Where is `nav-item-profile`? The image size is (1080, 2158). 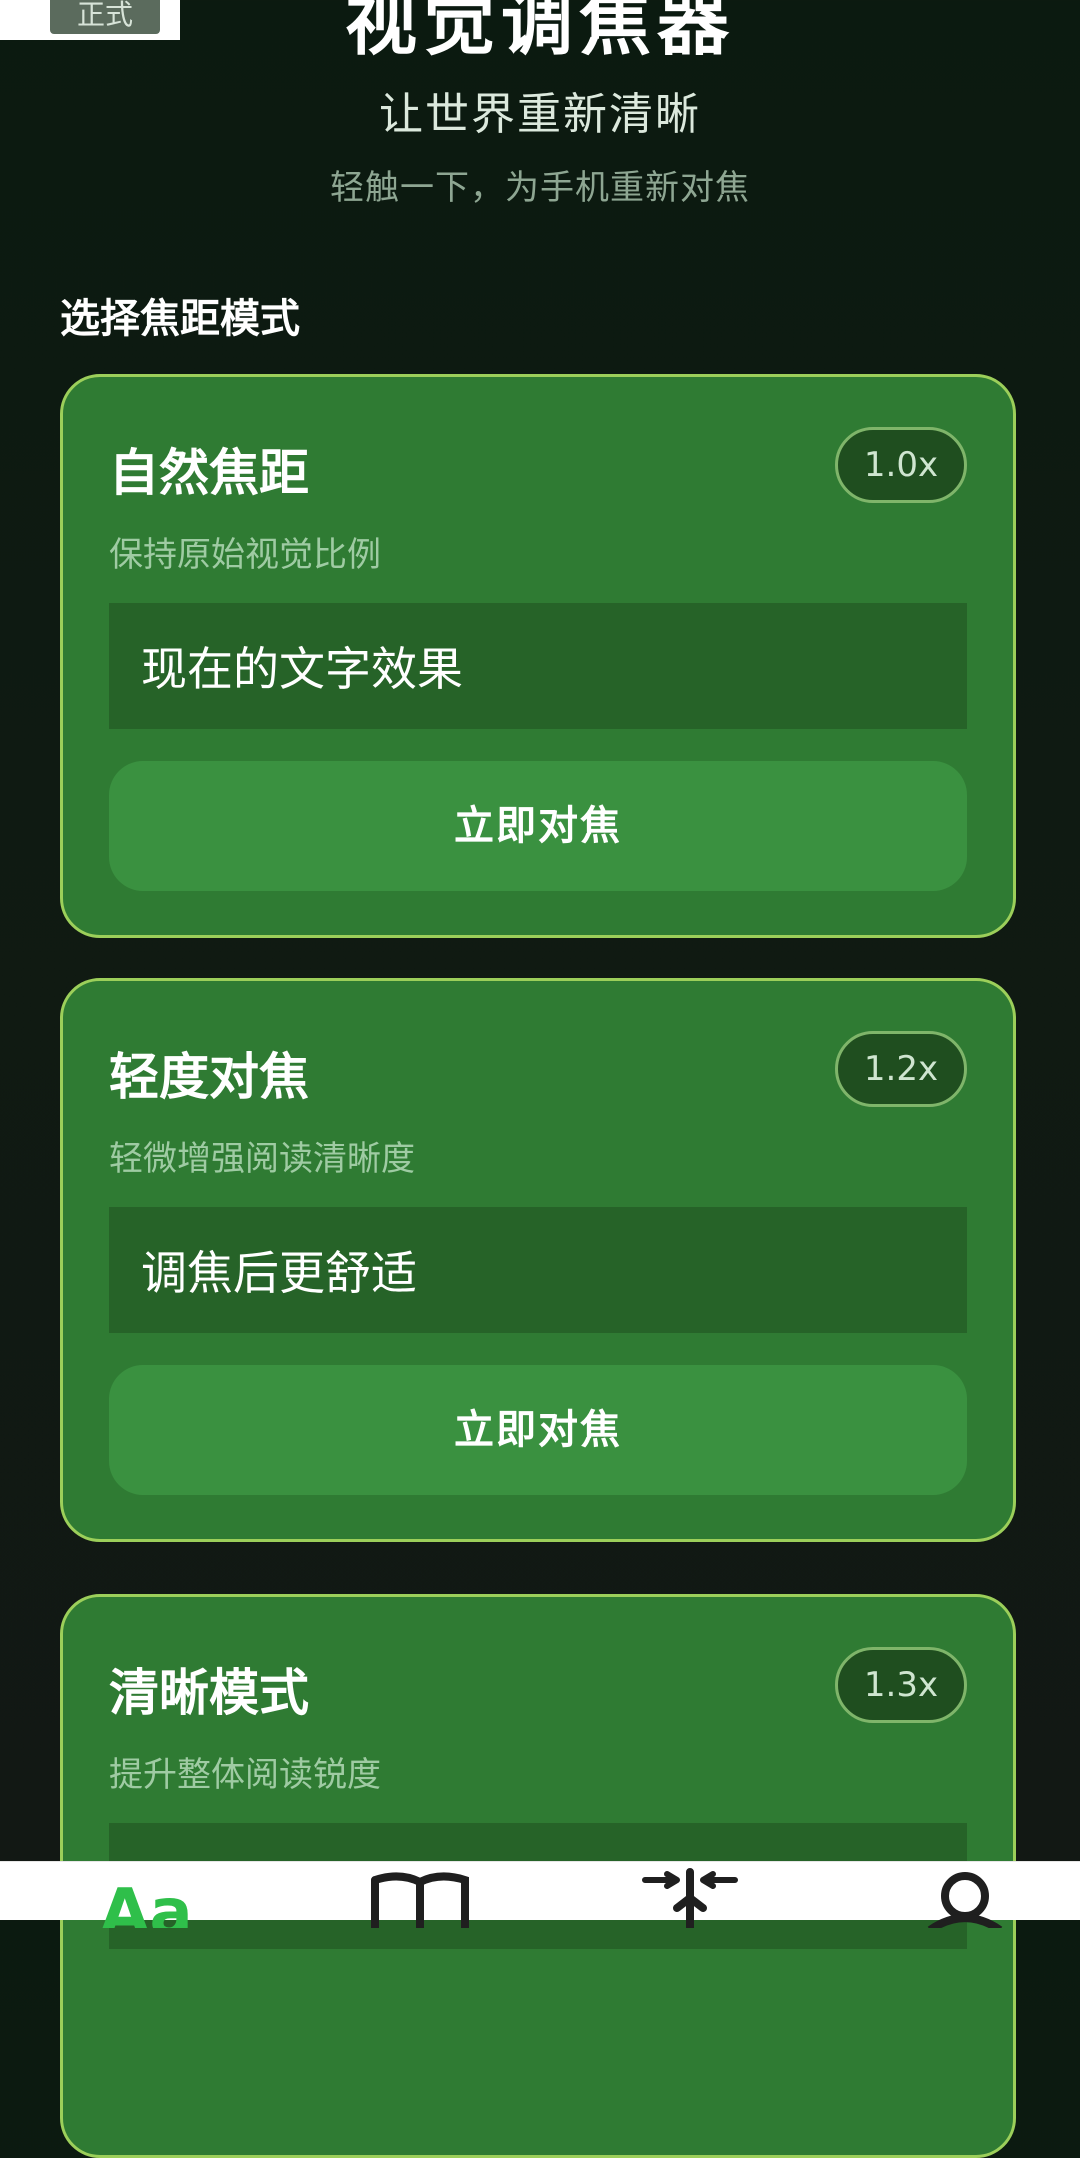
nav-item-profile is located at coordinates (950, 1895).